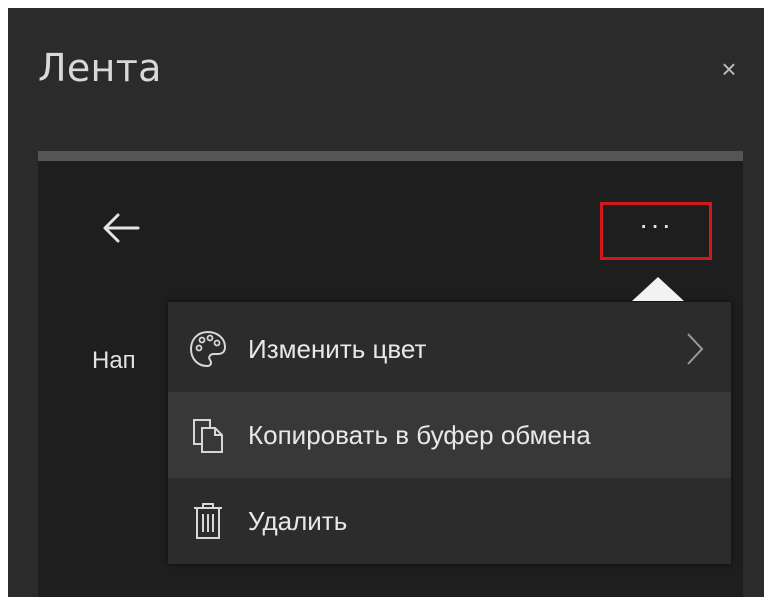 The height and width of the screenshot is (597, 771). I want to click on more-horizontal-icon: ···, so click(656, 224).